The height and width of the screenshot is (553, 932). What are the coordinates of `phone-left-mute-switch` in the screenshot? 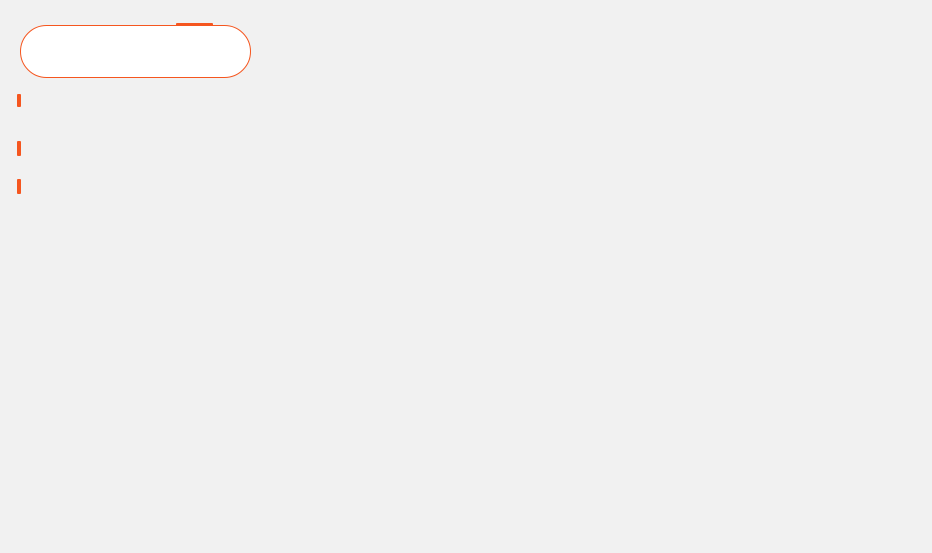 It's located at (19, 100).